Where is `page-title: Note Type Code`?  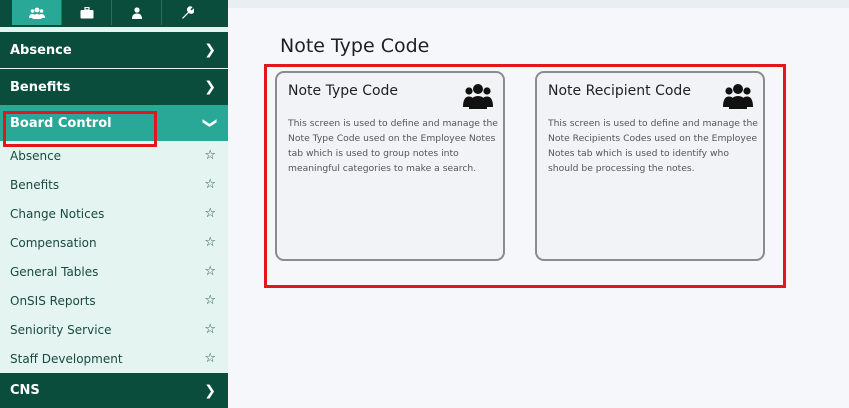
page-title: Note Type Code is located at coordinates (355, 46).